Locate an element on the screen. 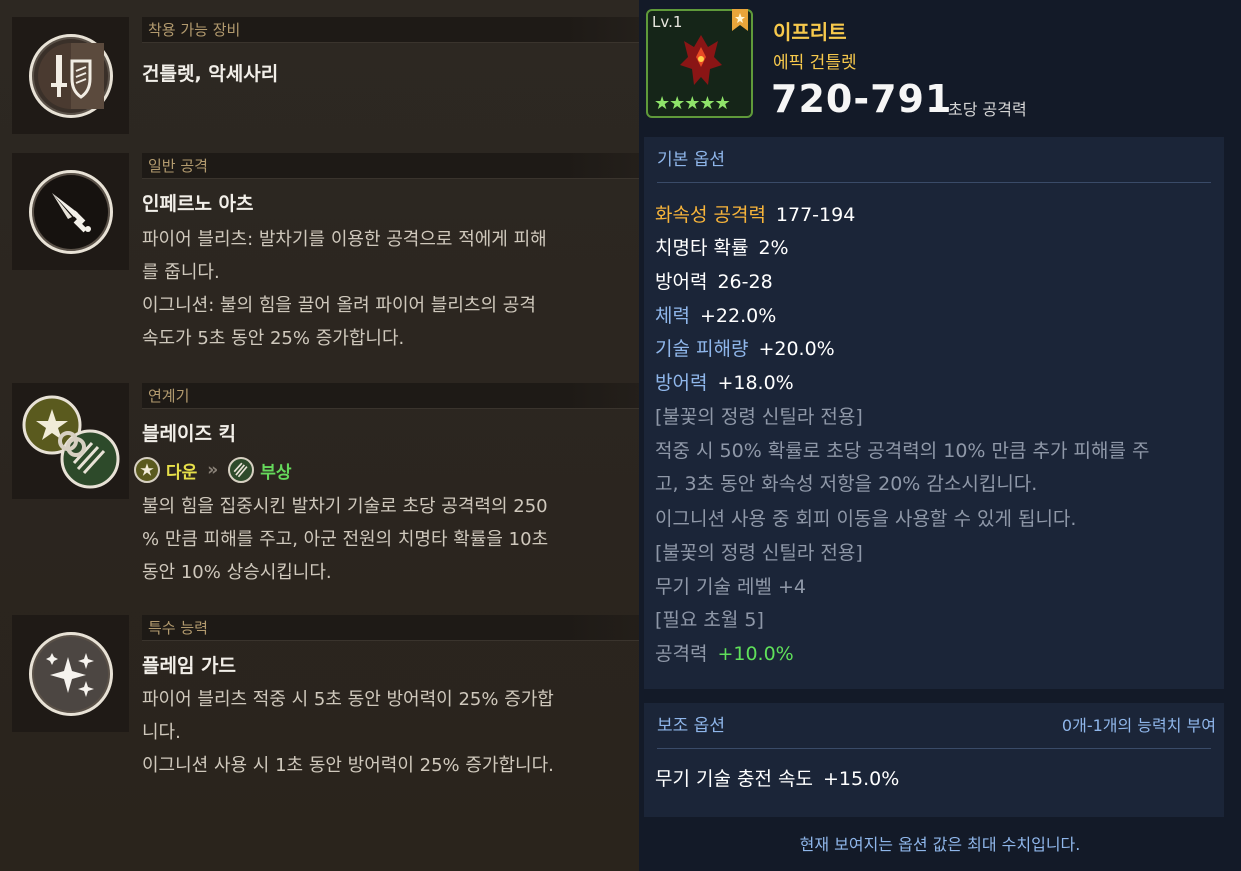 Image resolution: width=1241 pixels, height=871 pixels. chain-condition: 다운 » 부상 is located at coordinates (213, 470).